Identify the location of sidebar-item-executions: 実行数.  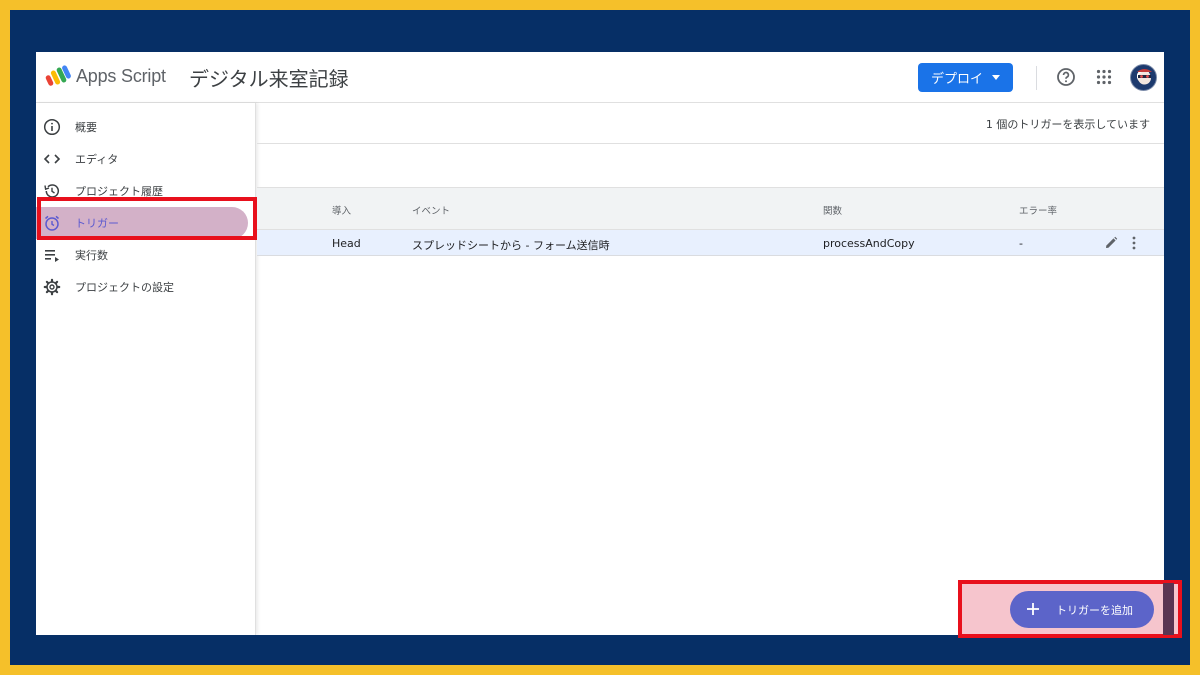
(146, 255).